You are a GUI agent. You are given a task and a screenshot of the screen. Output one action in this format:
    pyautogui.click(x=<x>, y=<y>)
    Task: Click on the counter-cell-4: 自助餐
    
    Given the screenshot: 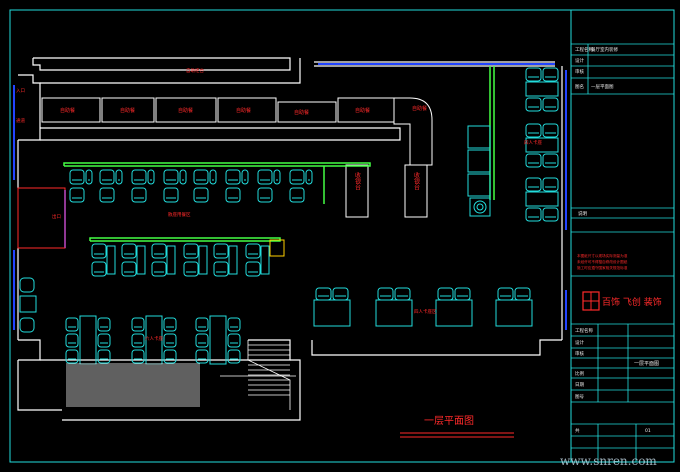 What is the action you would take?
    pyautogui.click(x=243, y=110)
    